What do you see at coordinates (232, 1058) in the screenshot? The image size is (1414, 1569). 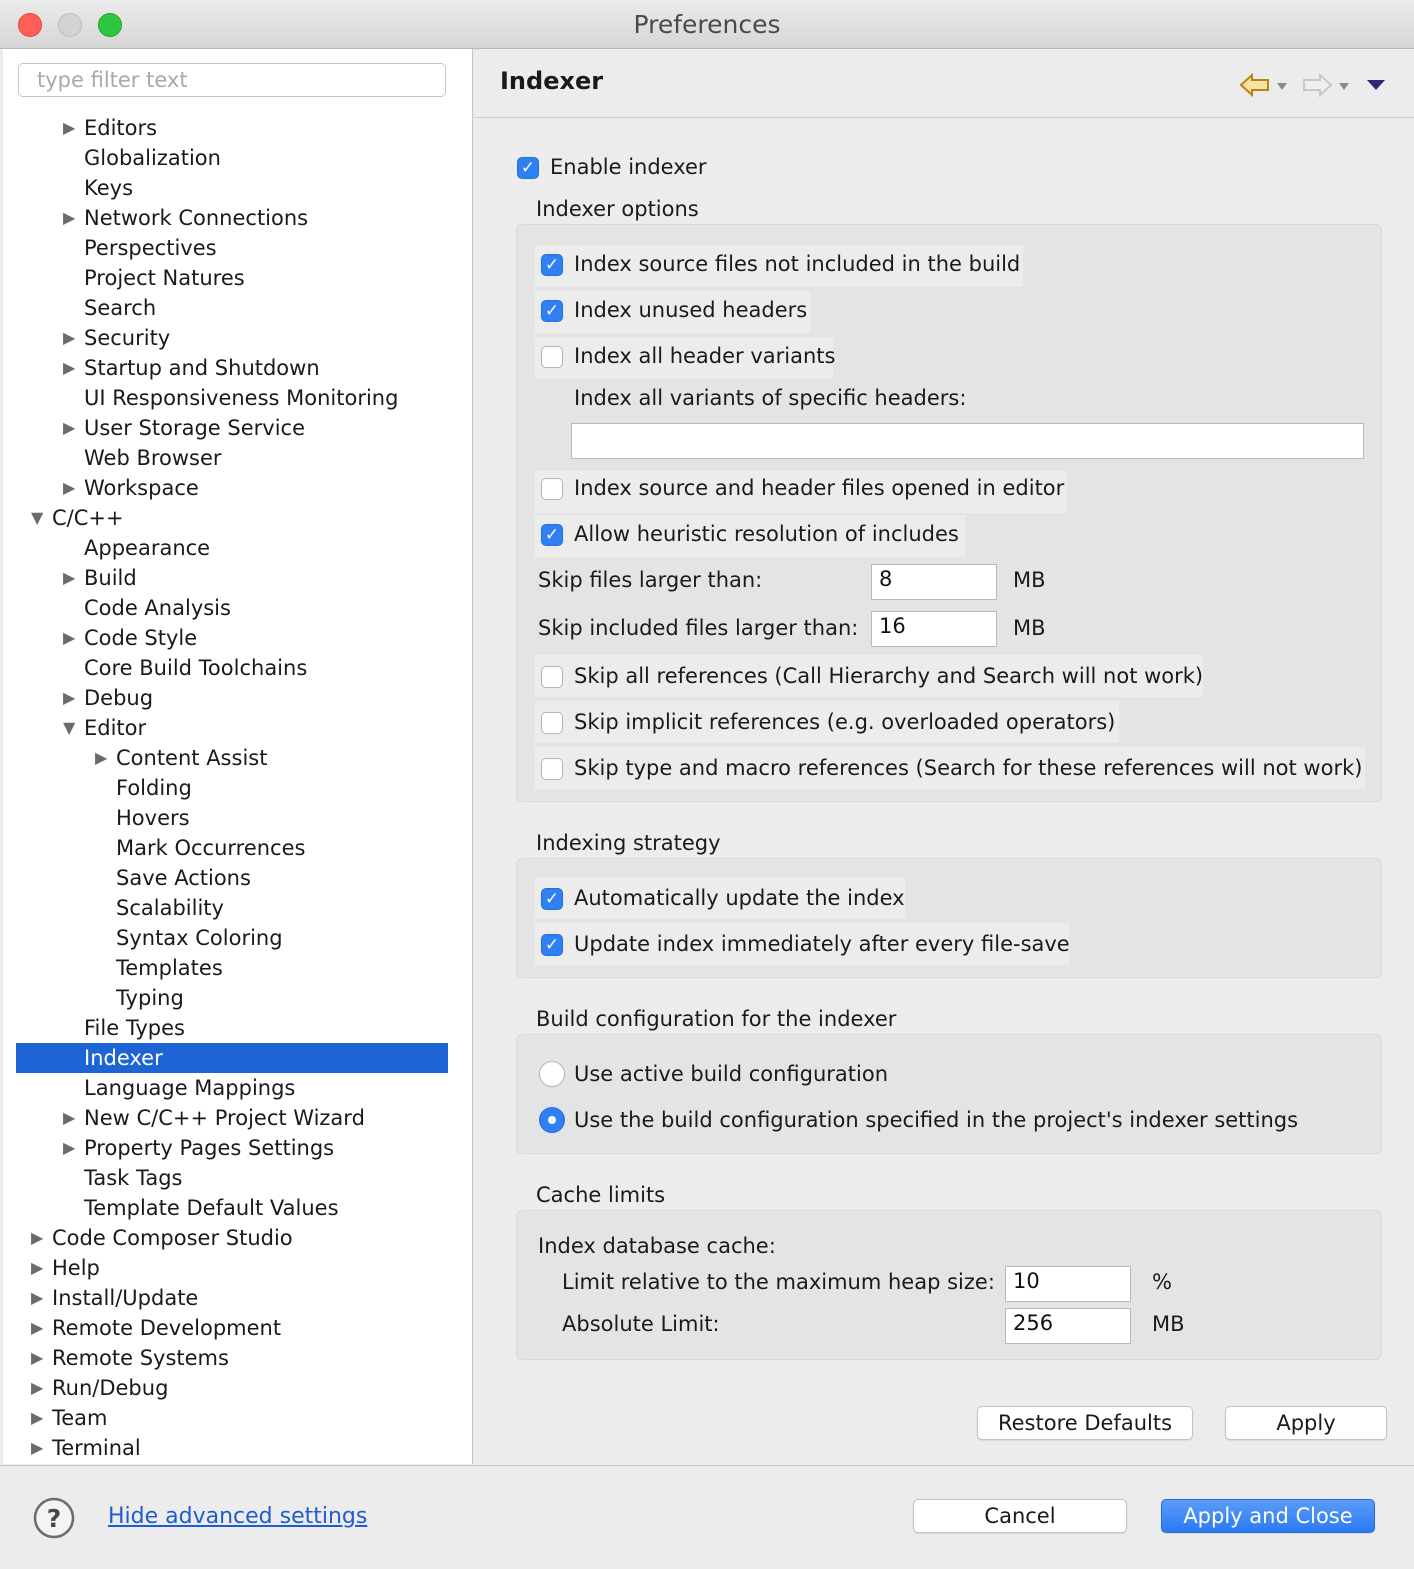 I see `tree-item-indexer: Indexer` at bounding box center [232, 1058].